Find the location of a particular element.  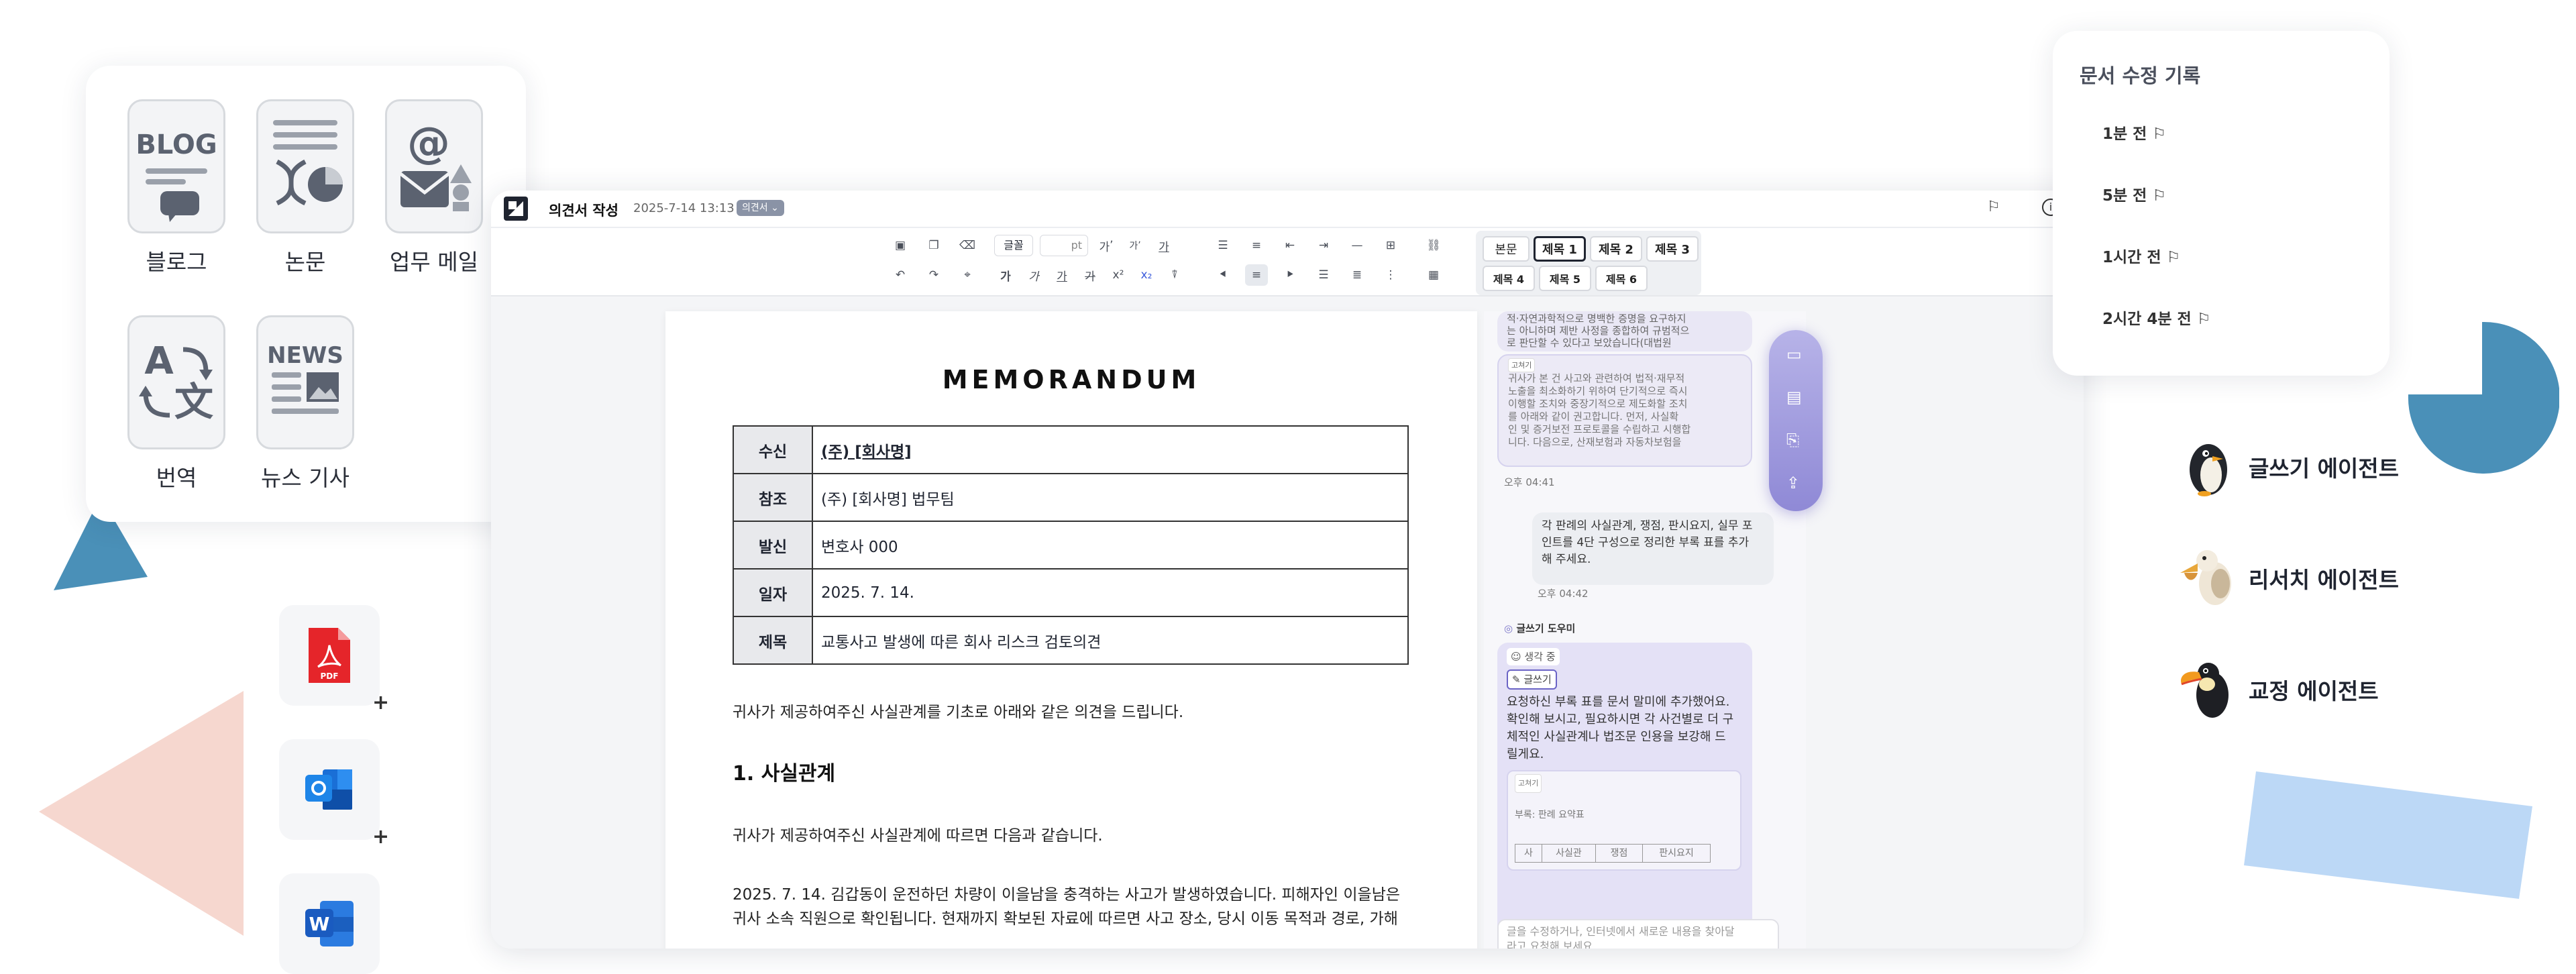

revision-history-item: 1분 전 ⚐ is located at coordinates (2134, 132).